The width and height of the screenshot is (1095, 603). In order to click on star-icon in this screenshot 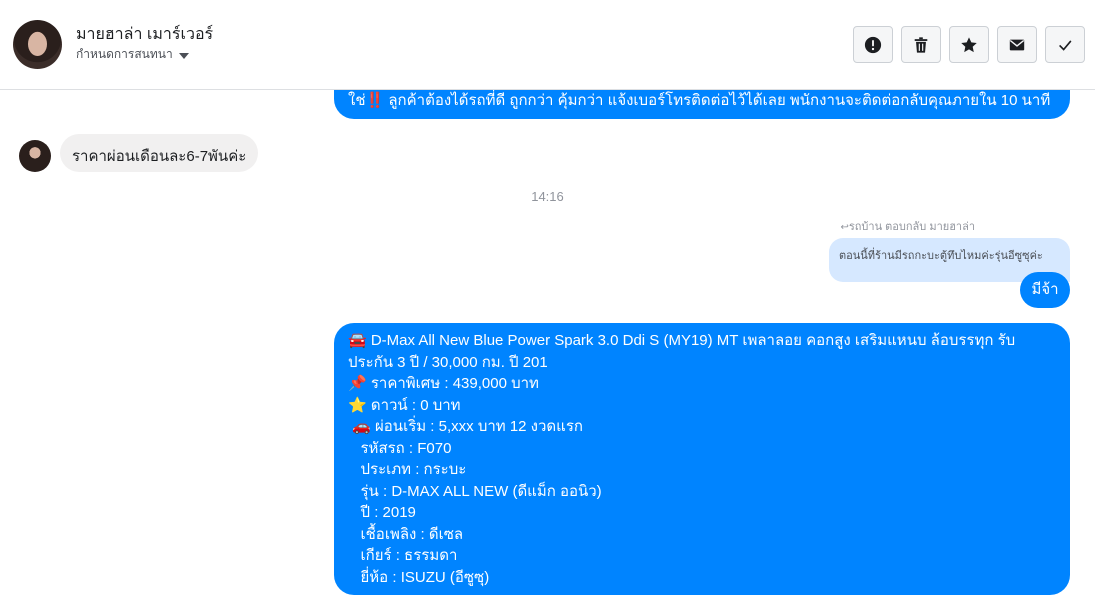, I will do `click(969, 44)`.